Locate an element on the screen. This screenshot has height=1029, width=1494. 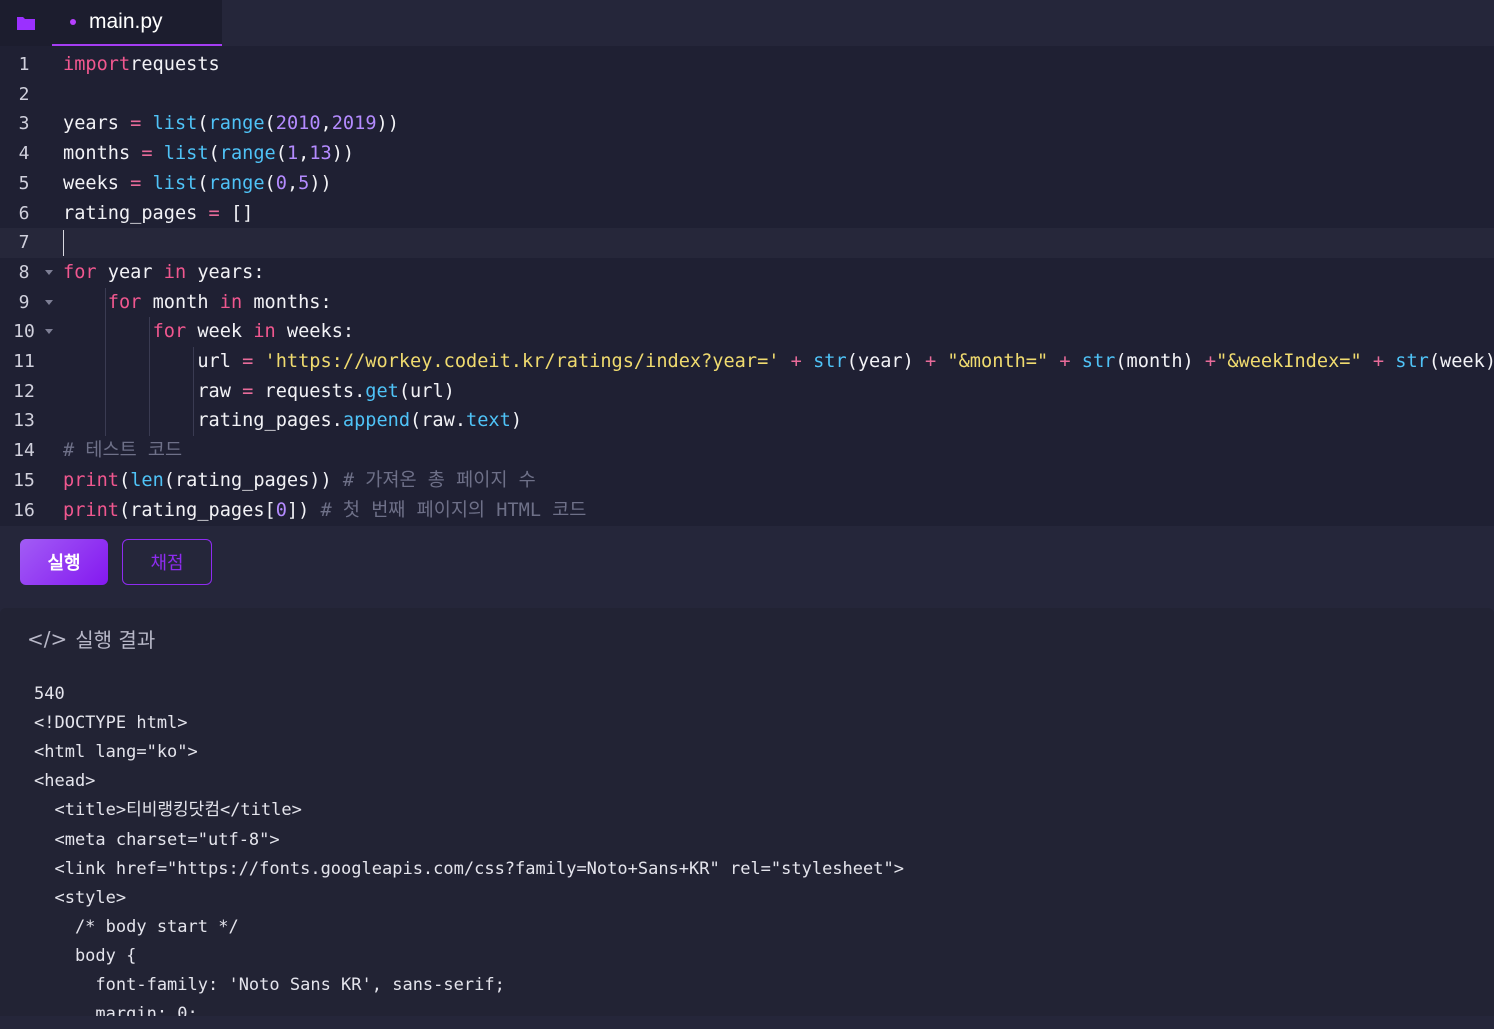
code-token: print is located at coordinates (91, 510).